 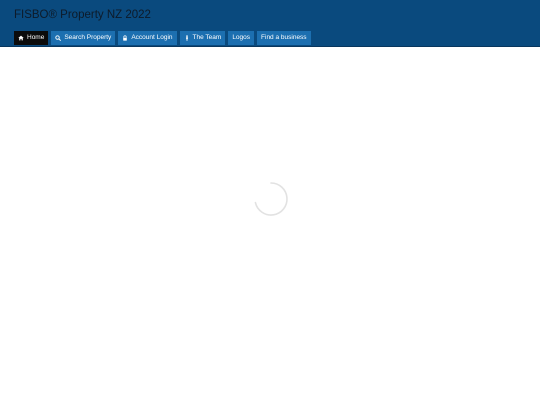 I want to click on lock-icon, so click(x=125, y=38).